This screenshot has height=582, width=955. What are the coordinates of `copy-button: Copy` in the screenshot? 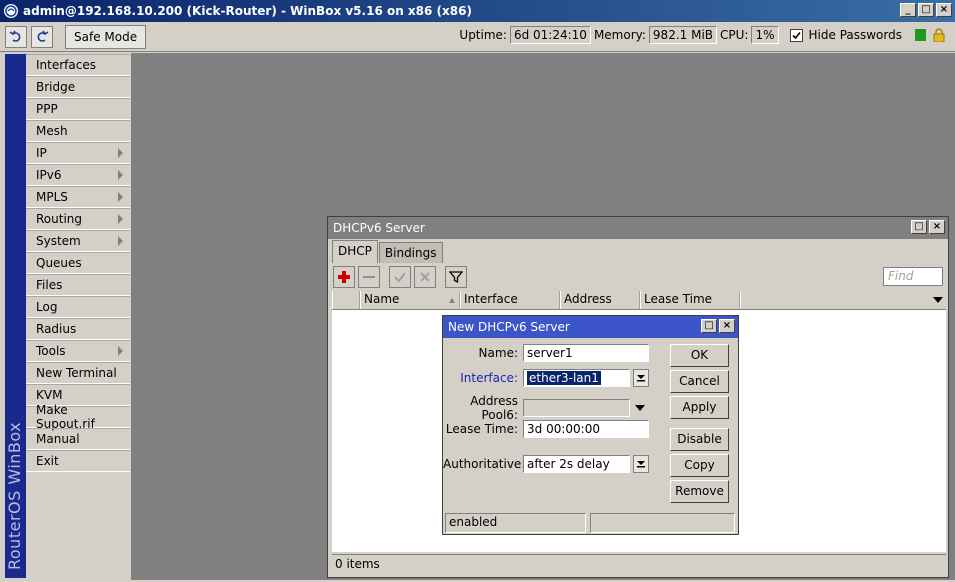 It's located at (699, 465).